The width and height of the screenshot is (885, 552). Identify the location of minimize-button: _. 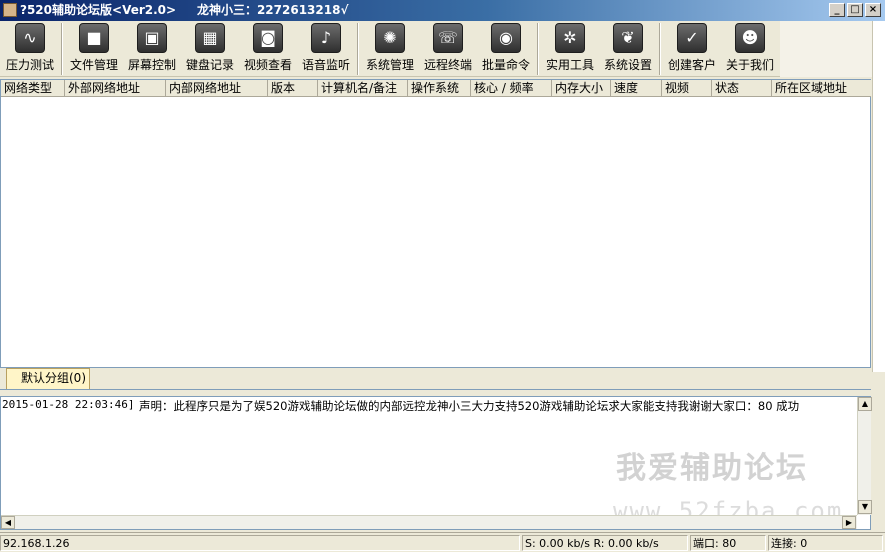
(837, 10).